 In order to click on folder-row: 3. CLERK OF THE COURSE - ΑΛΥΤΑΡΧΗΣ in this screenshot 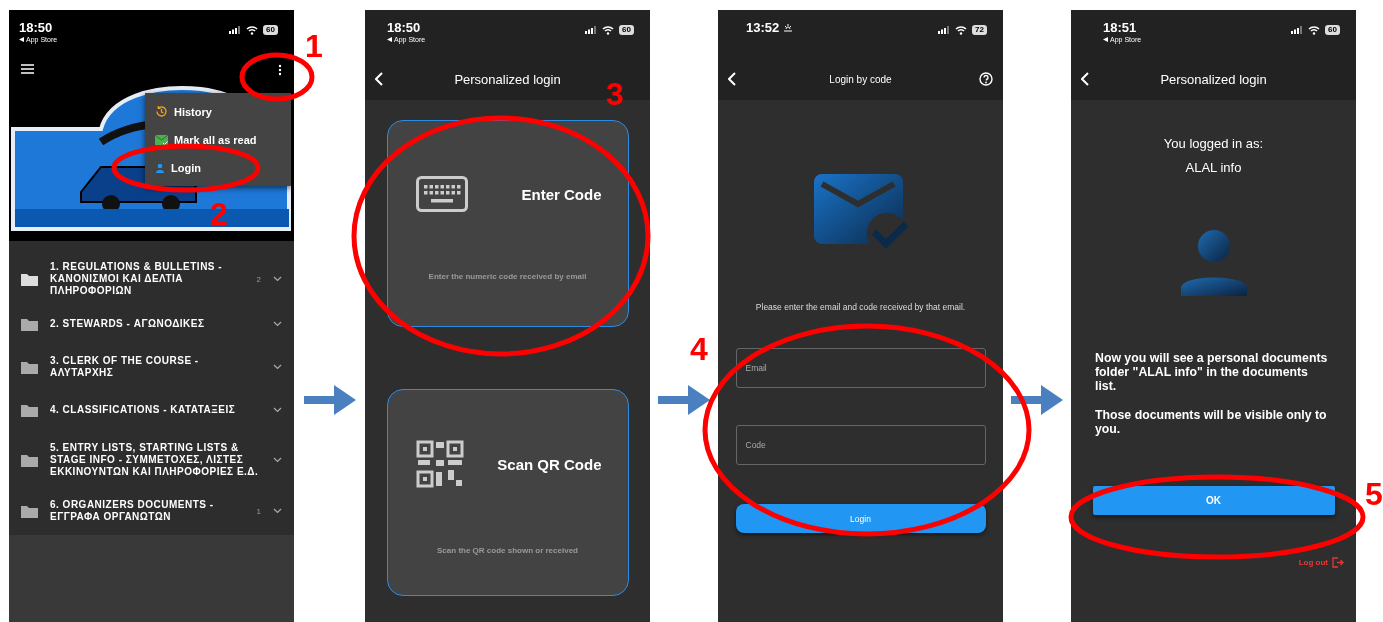, I will do `click(151, 367)`.